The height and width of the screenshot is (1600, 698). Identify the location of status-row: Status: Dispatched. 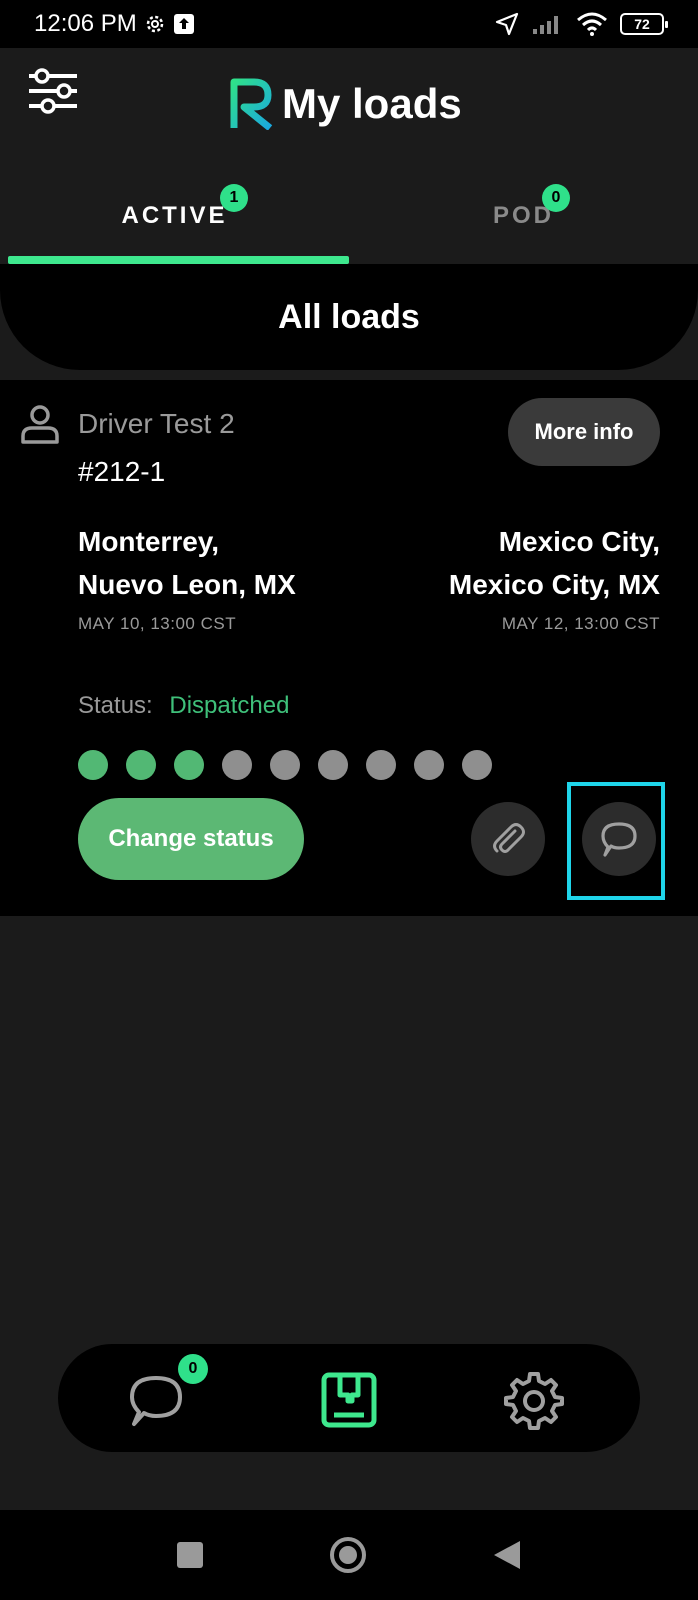
(183, 706).